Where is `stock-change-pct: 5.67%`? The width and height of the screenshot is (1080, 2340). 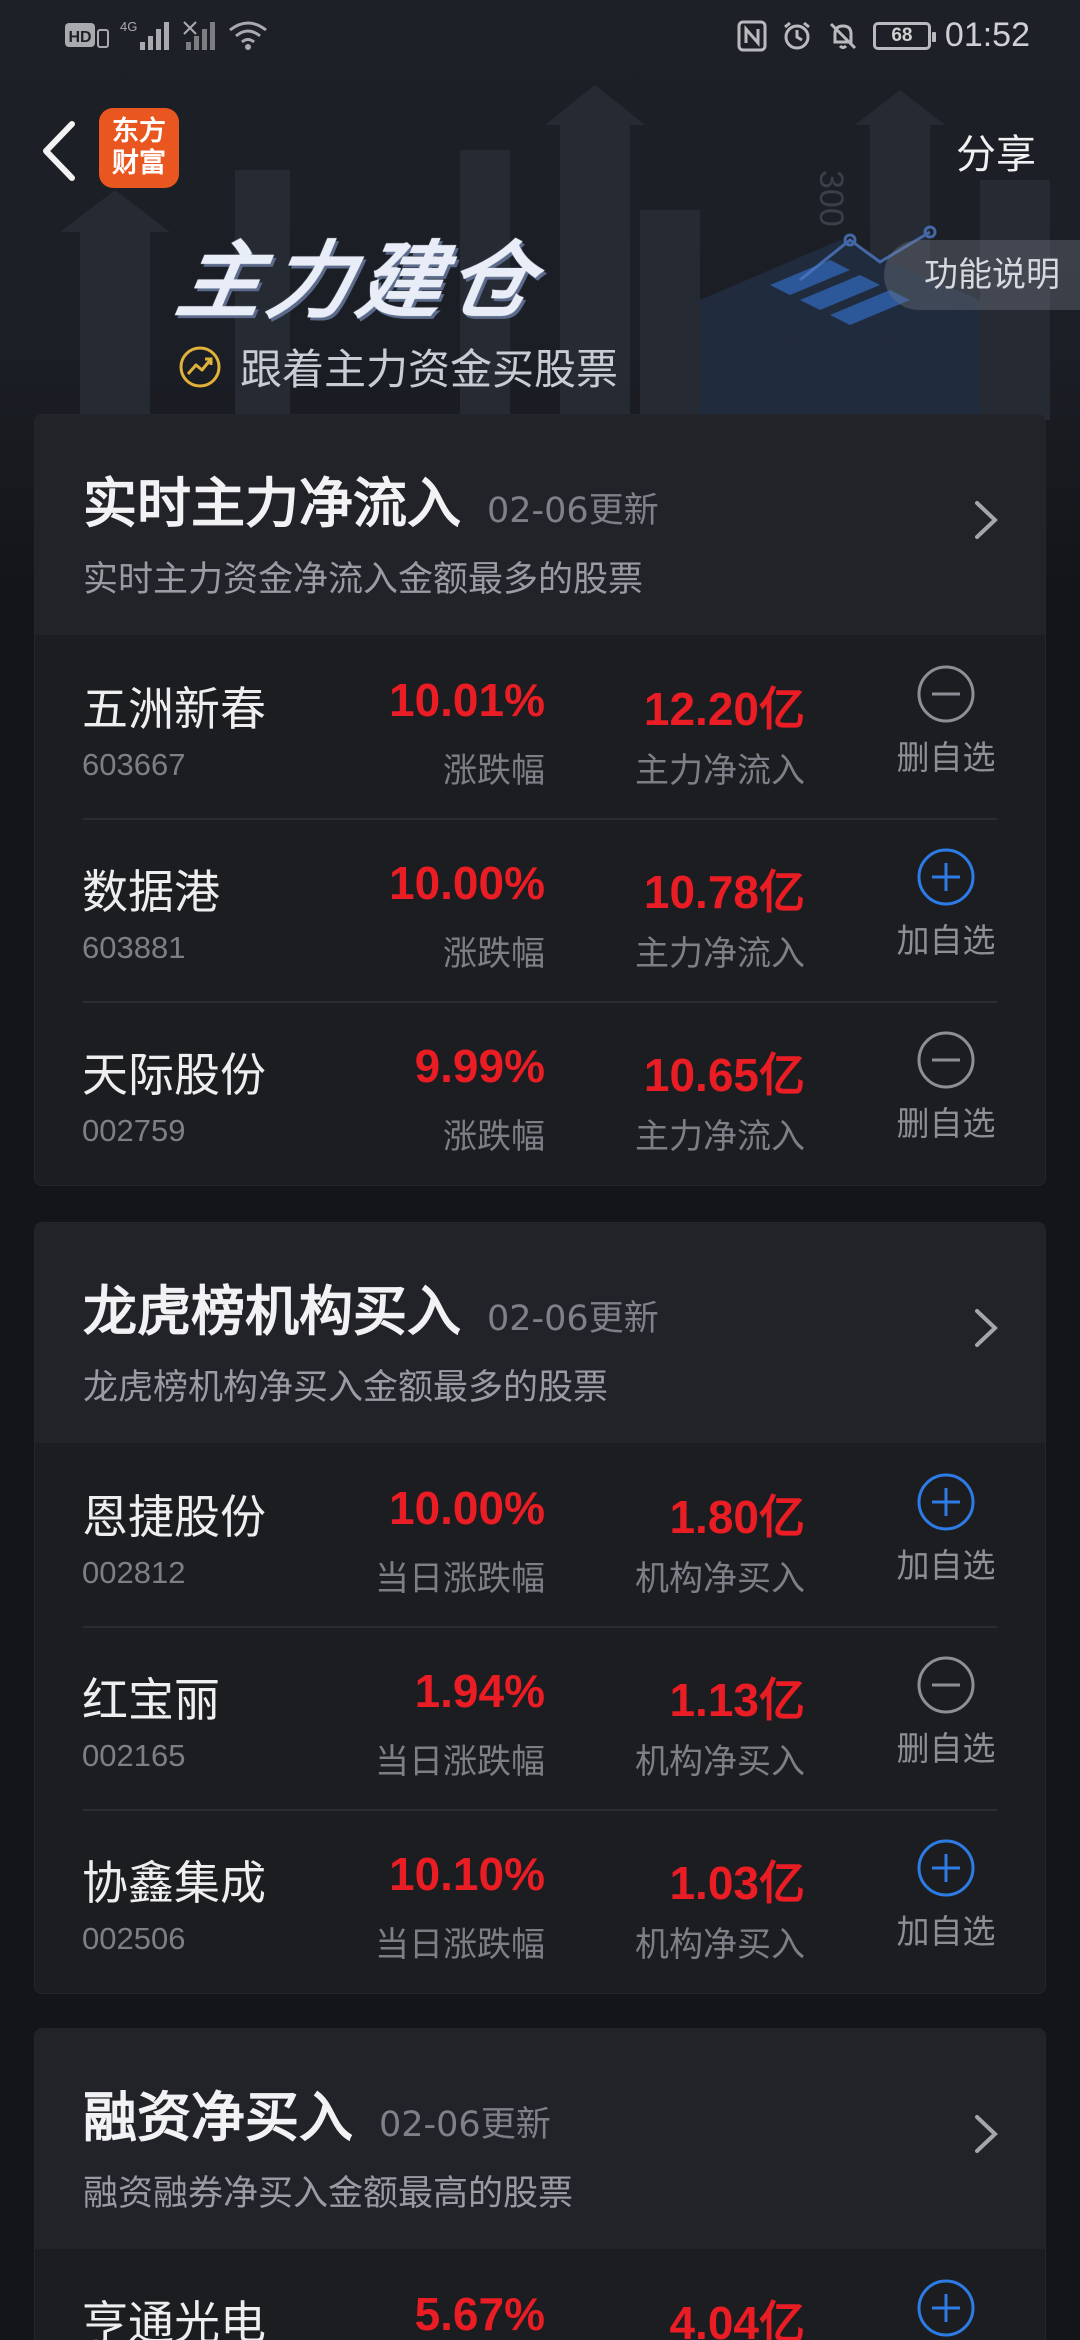 stock-change-pct: 5.67% is located at coordinates (479, 2314).